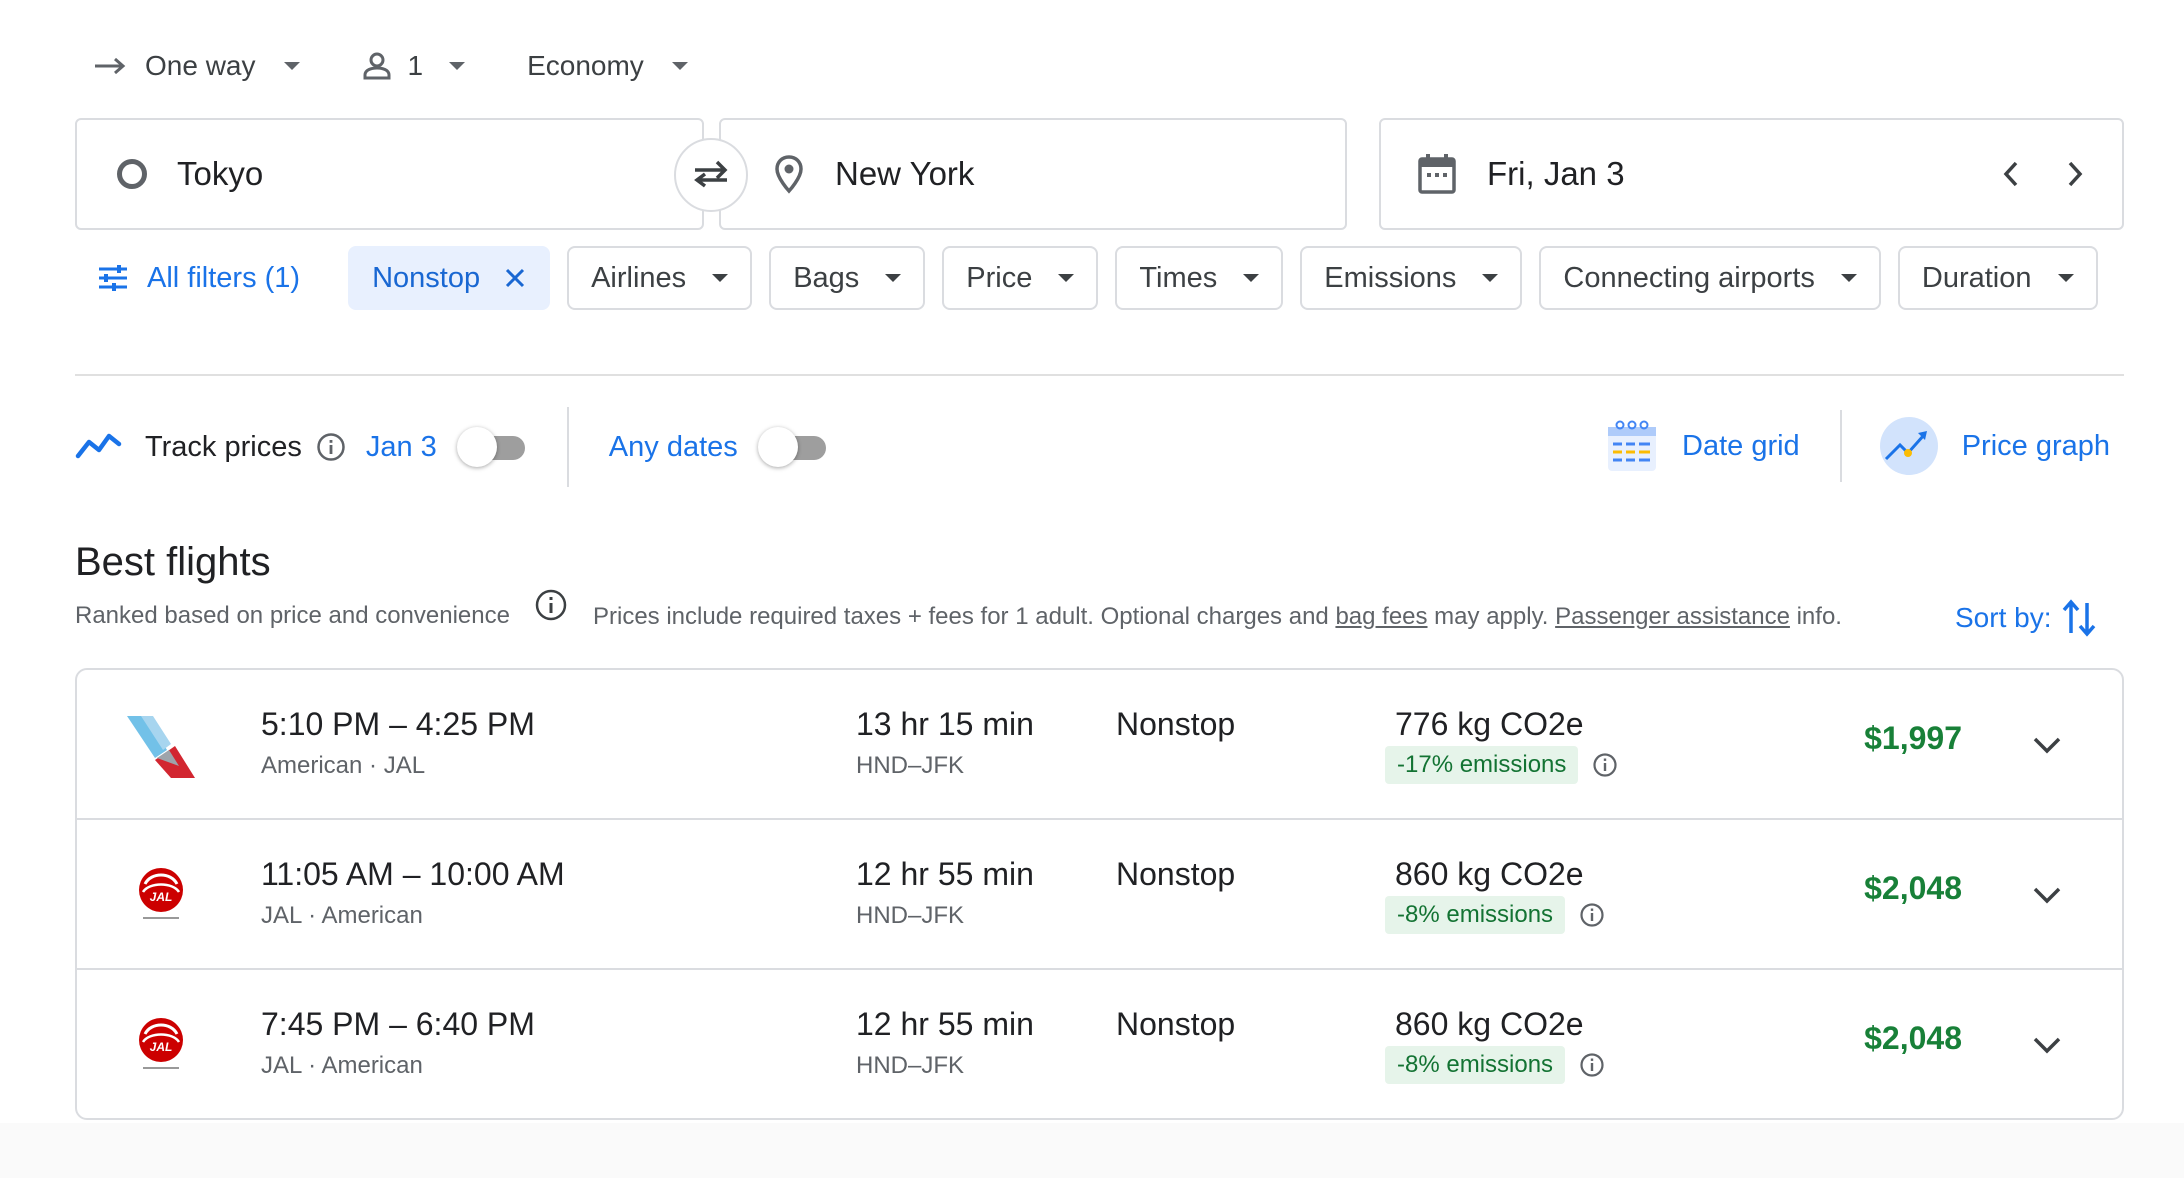 This screenshot has height=1178, width=2184. What do you see at coordinates (1751, 174) in the screenshot?
I see `departure-date-input: Fri, Jan 3` at bounding box center [1751, 174].